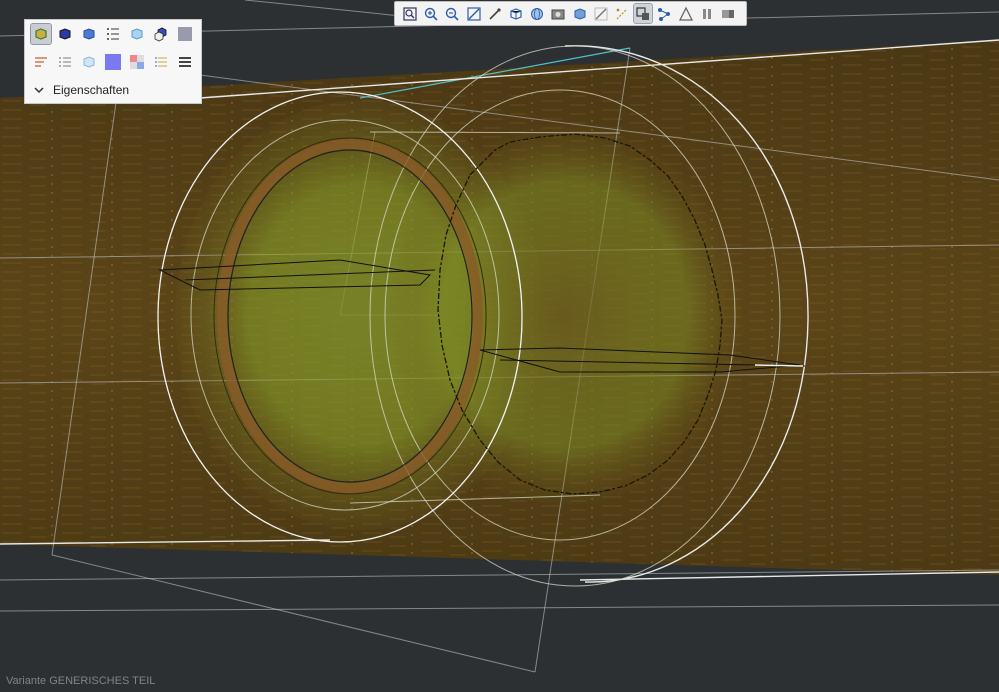 This screenshot has width=999, height=692. What do you see at coordinates (89, 34) in the screenshot?
I see `cube-blue-icon` at bounding box center [89, 34].